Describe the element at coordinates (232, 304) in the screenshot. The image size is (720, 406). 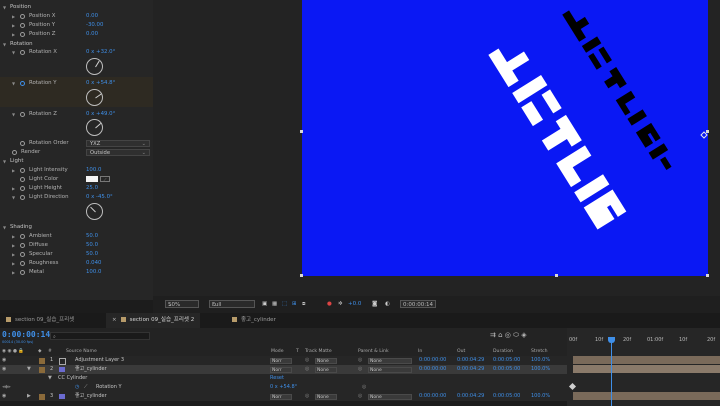
I see `resolution-dropdown: Full ⌄` at that location.